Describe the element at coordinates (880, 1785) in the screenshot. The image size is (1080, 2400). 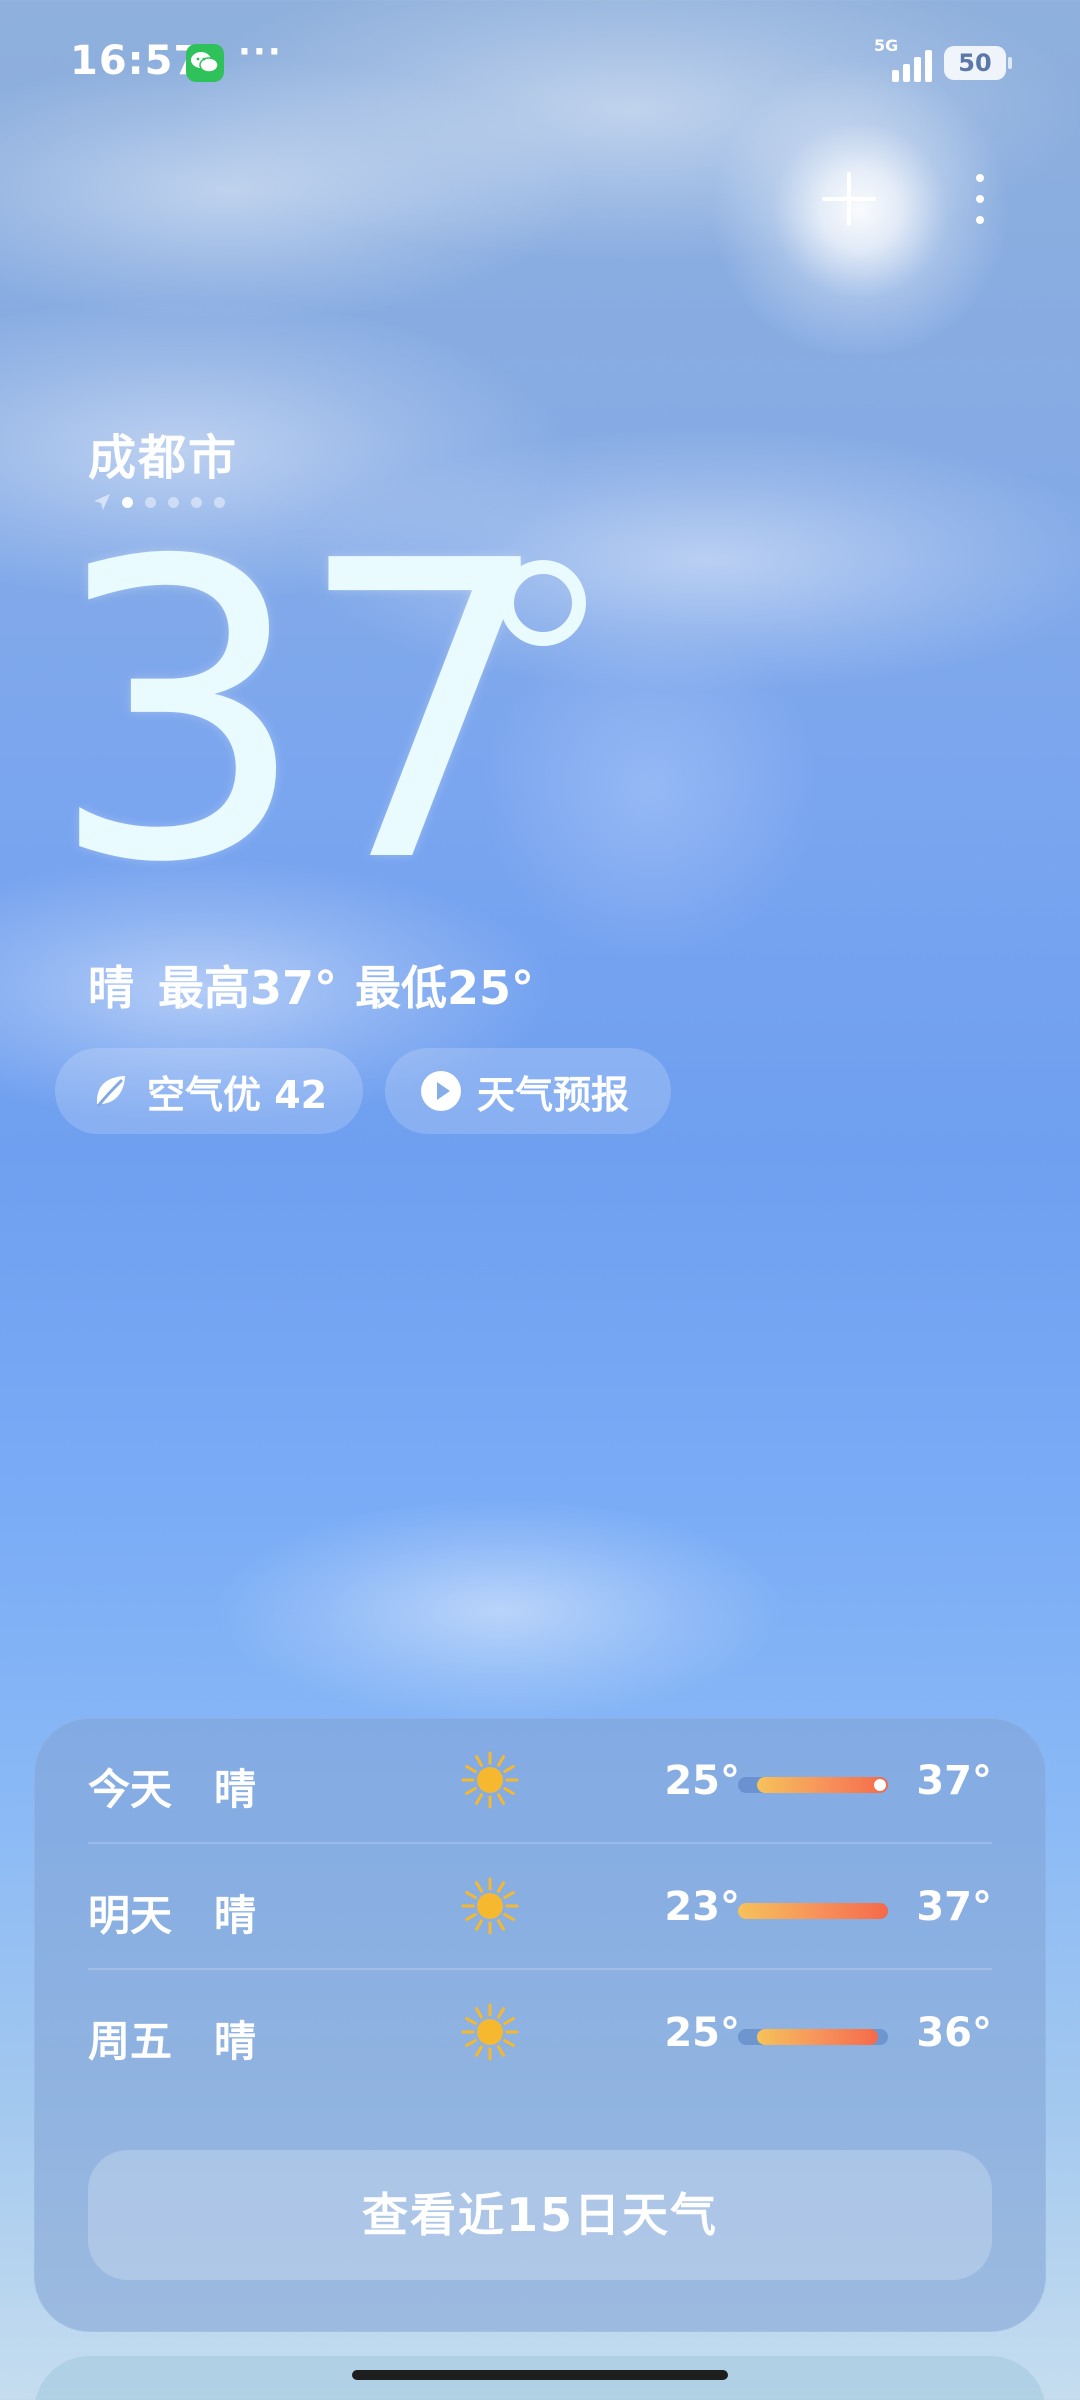
I see `current-temperature-marker` at that location.